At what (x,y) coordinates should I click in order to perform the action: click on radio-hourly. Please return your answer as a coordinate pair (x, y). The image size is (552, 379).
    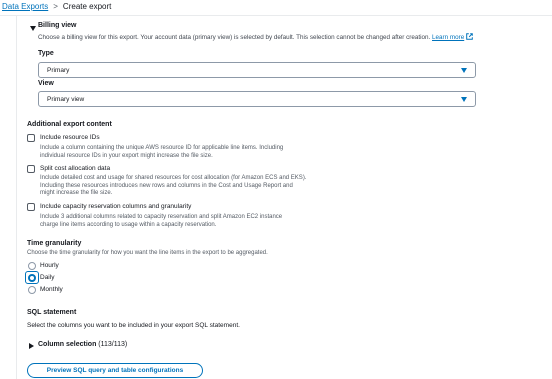
    Looking at the image, I should click on (32, 266).